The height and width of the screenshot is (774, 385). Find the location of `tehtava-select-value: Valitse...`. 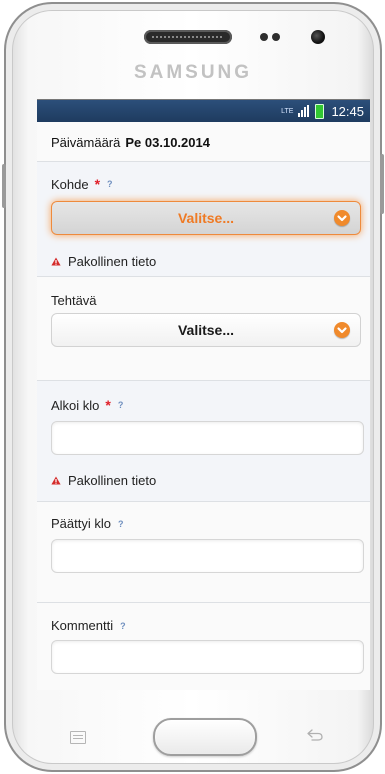

tehtava-select-value: Valitse... is located at coordinates (206, 330).